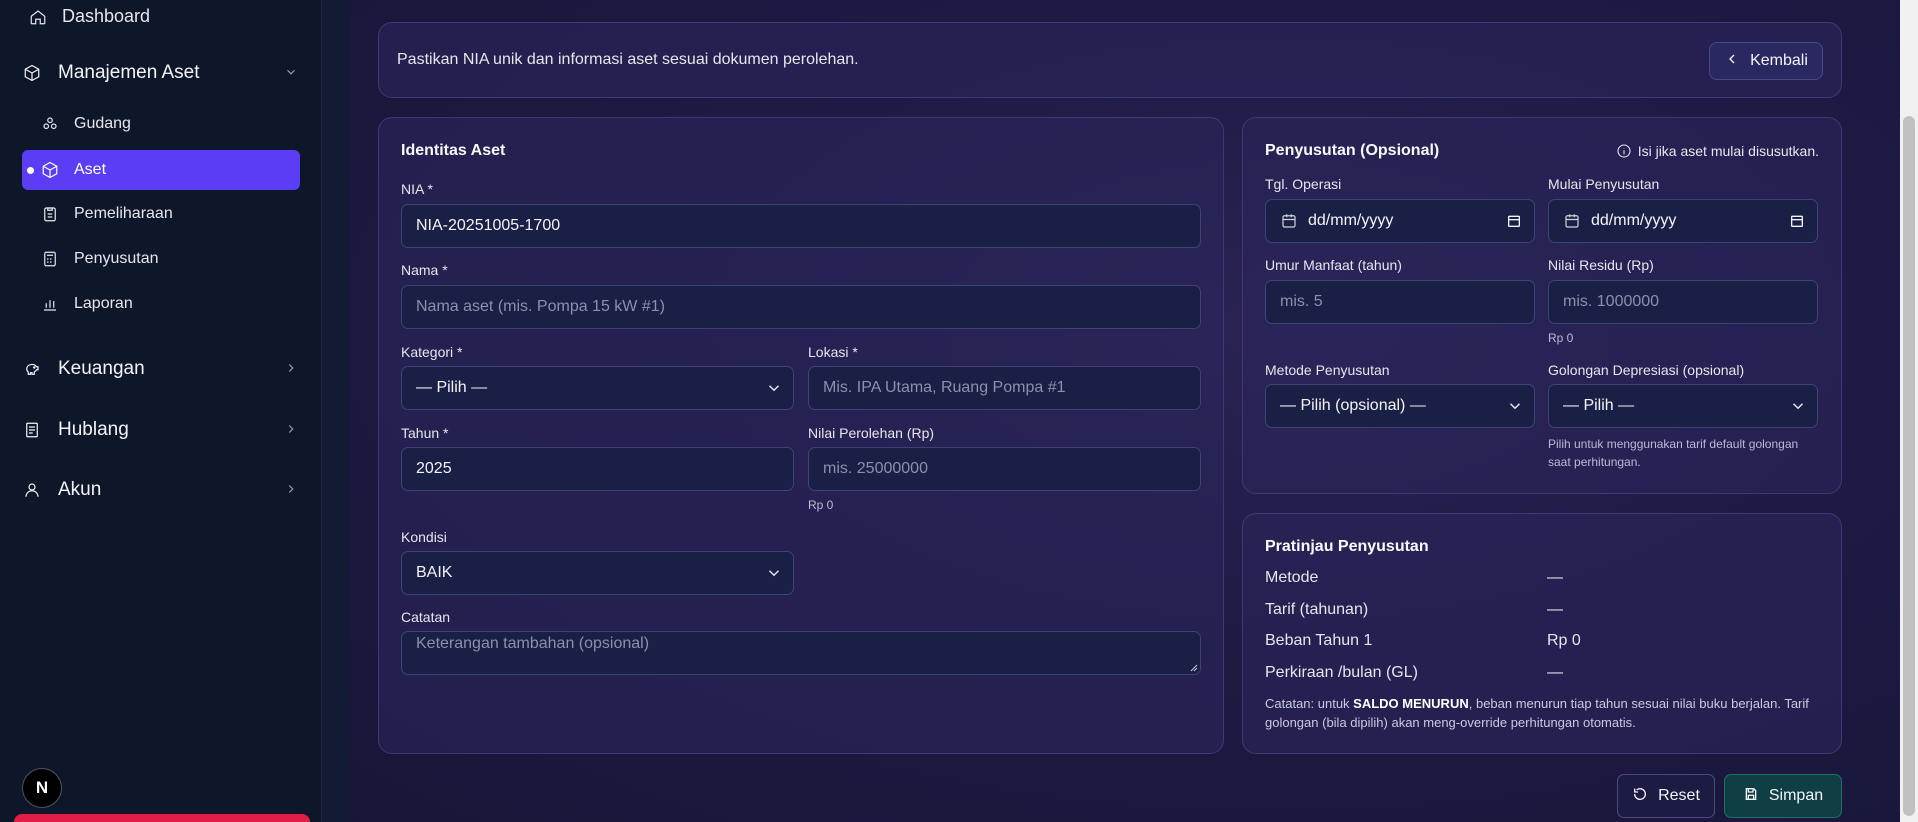  I want to click on clipboard-icon, so click(50, 214).